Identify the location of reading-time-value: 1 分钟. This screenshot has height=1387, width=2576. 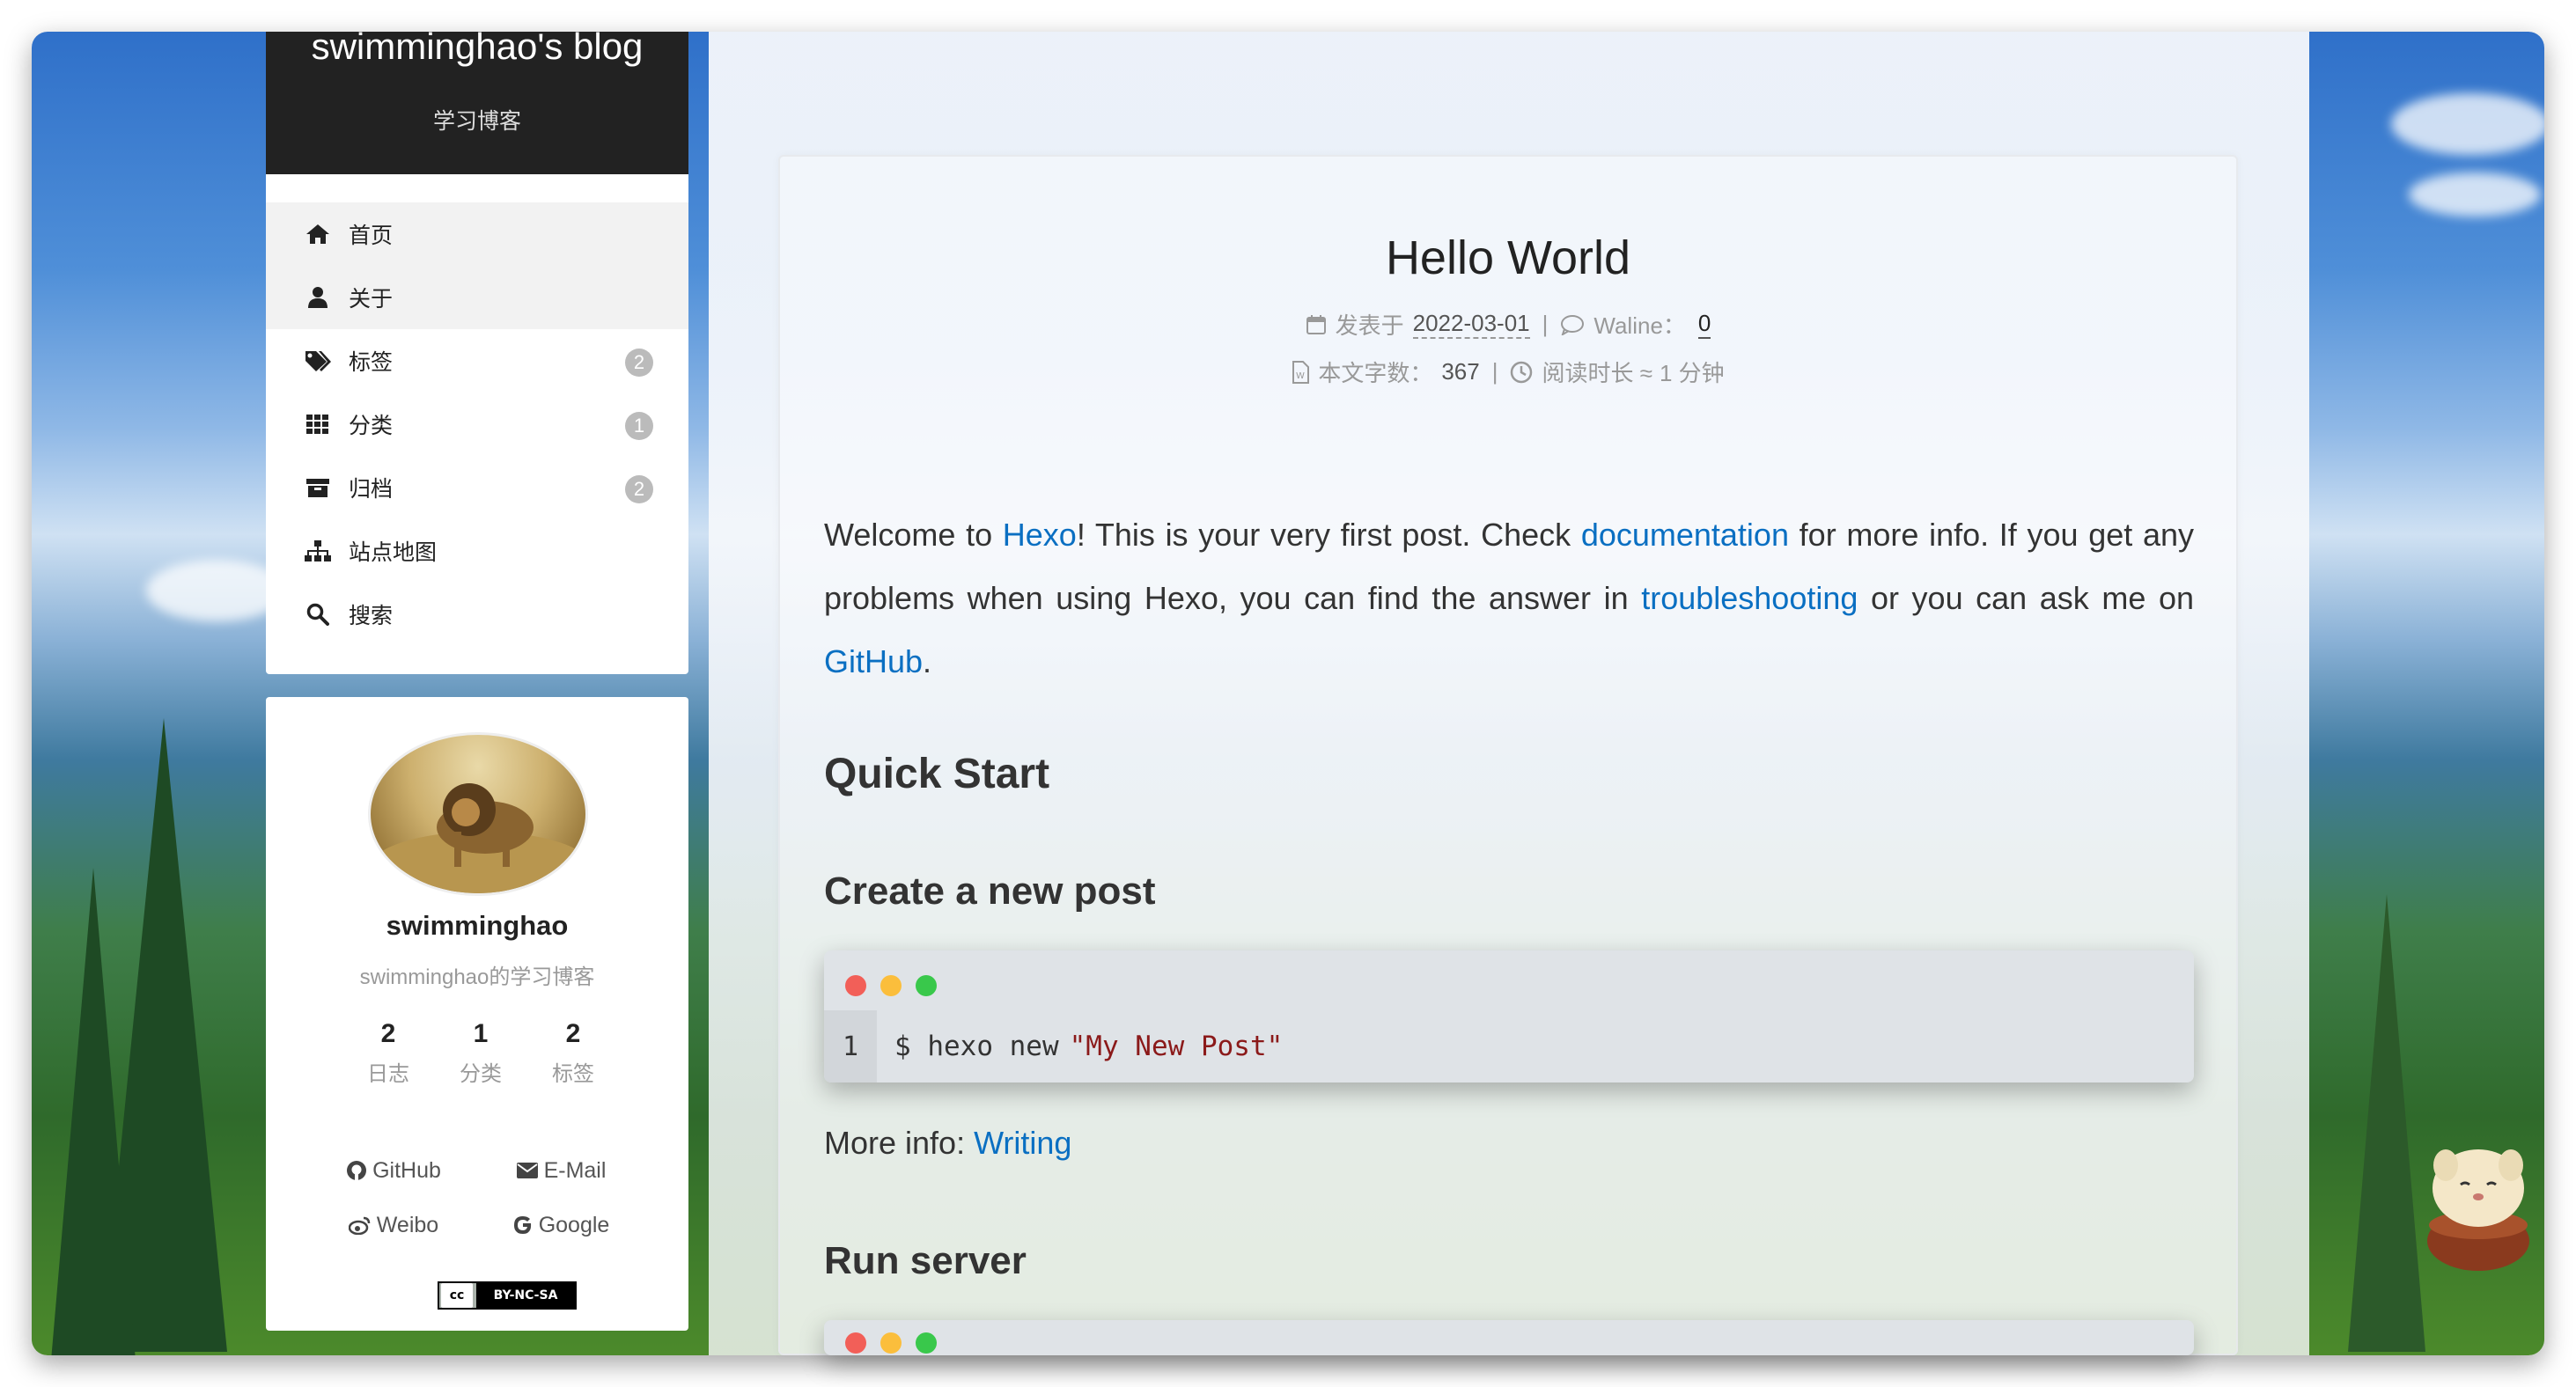
(1692, 373).